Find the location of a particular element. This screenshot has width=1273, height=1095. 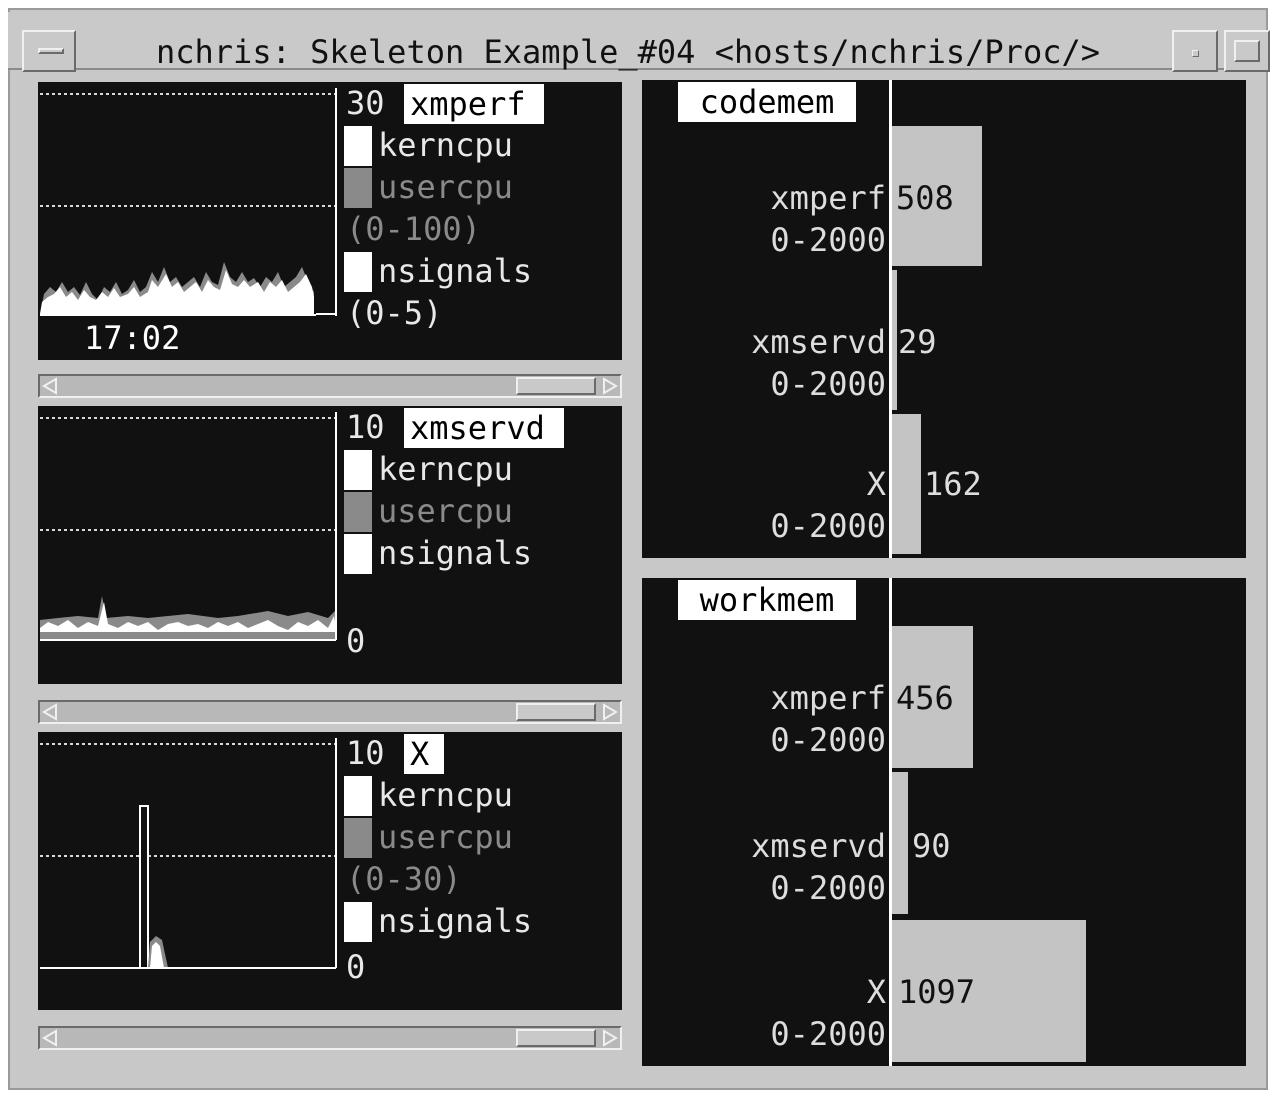

bar-value-x: 162 is located at coordinates (953, 484).